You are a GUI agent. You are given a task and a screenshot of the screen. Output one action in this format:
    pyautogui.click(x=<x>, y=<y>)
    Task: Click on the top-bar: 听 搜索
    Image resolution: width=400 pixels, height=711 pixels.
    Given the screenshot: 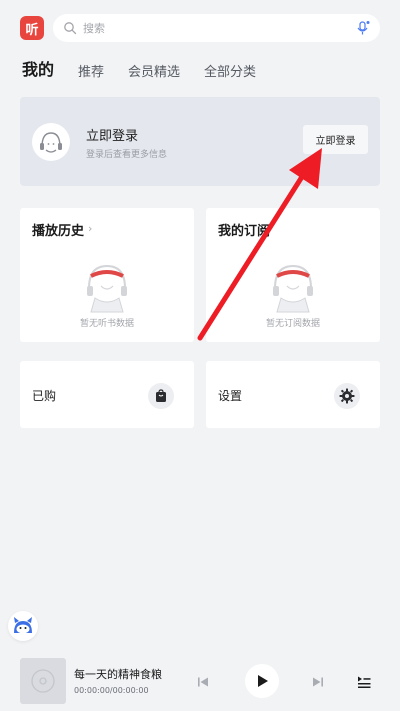 What is the action you would take?
    pyautogui.click(x=200, y=28)
    